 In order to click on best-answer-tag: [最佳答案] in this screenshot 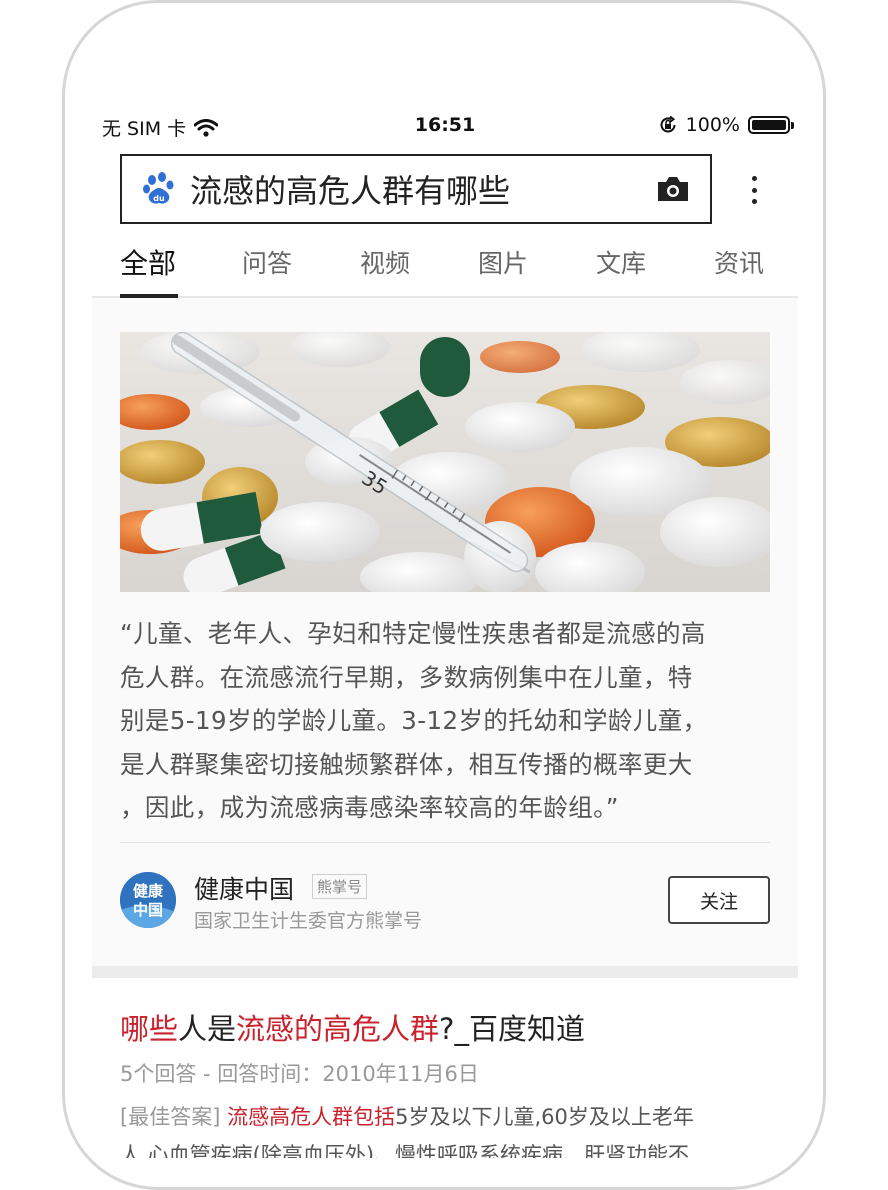, I will do `click(170, 1117)`.